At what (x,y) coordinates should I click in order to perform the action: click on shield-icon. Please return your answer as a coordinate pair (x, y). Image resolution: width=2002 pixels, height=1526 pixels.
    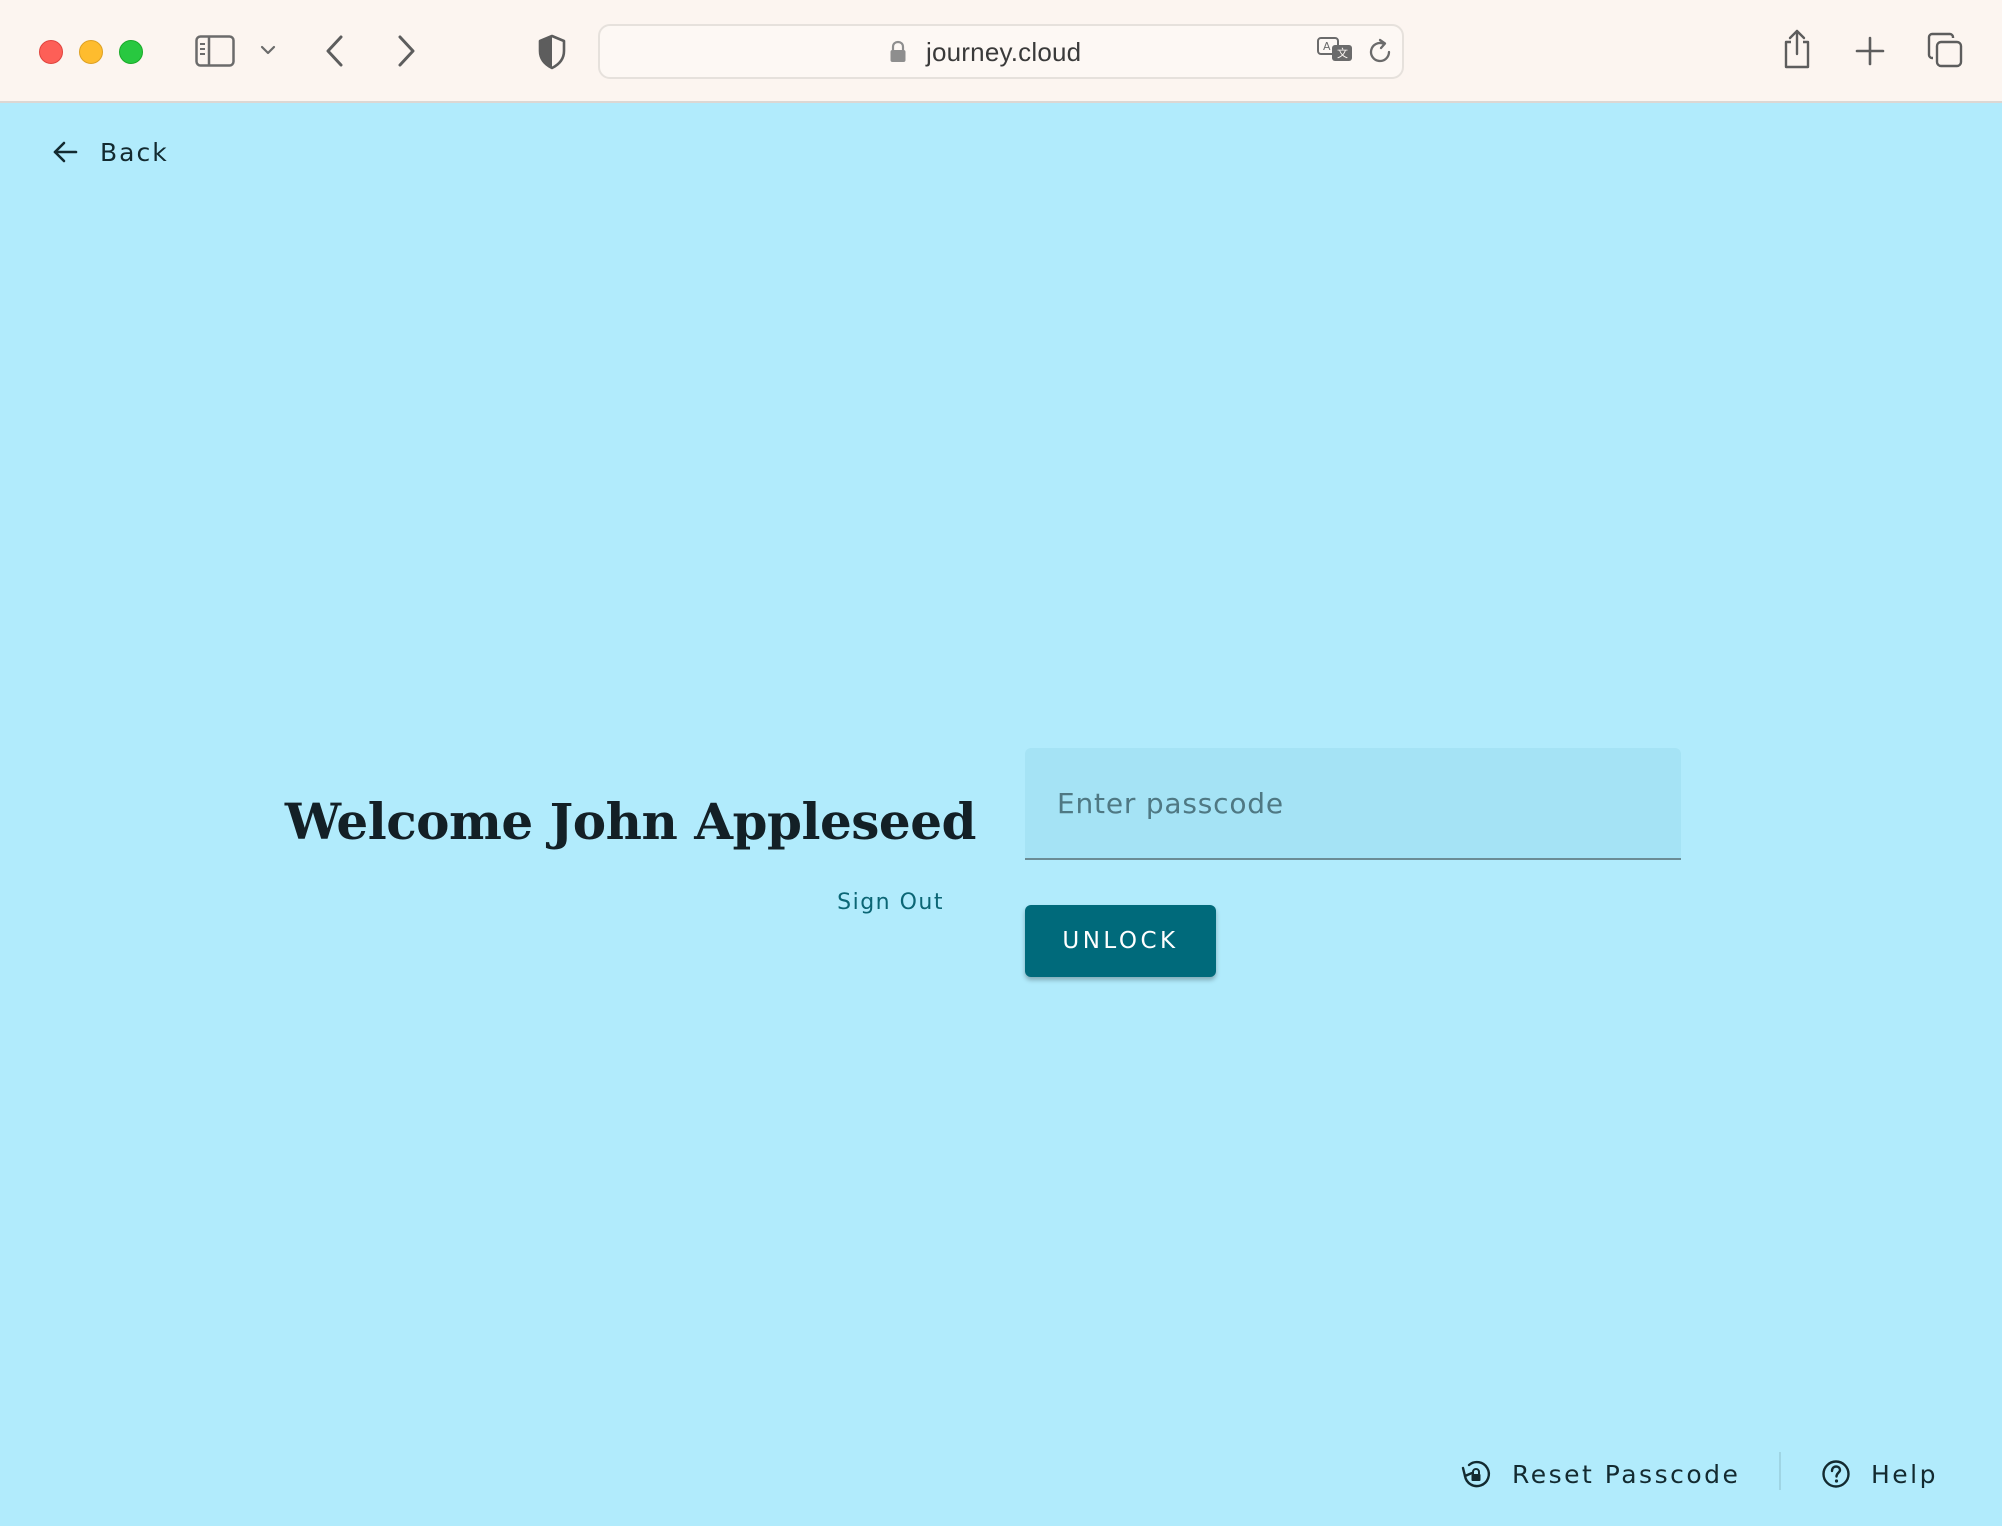
    Looking at the image, I should click on (552, 52).